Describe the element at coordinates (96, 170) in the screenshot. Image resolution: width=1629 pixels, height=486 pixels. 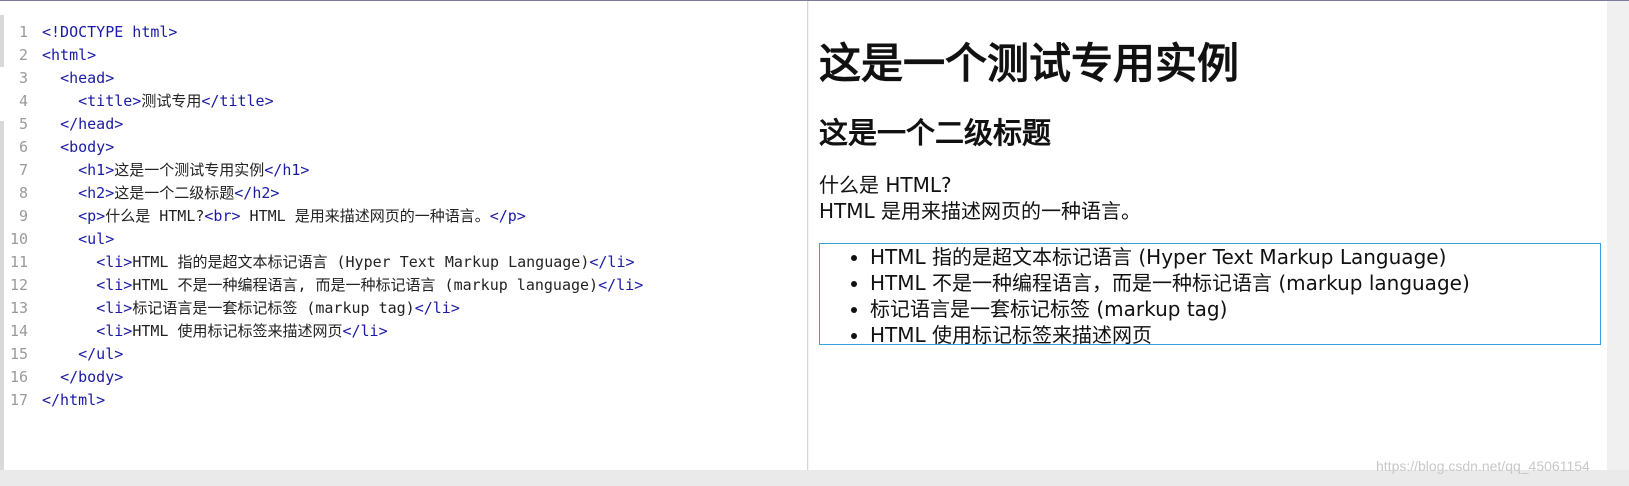
I see `code-tag: <h1>` at that location.